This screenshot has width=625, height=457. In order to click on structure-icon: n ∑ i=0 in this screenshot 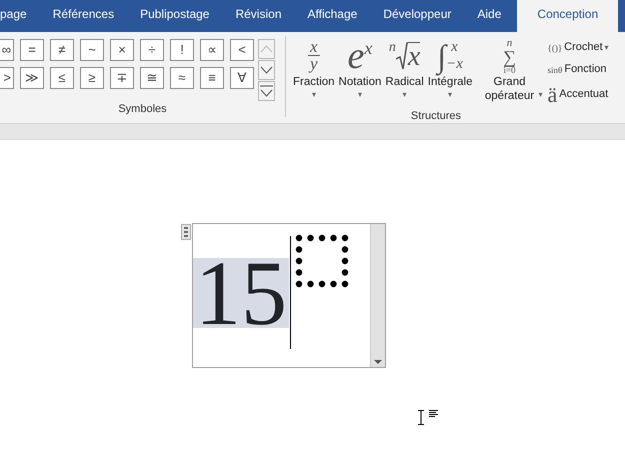, I will do `click(509, 56)`.